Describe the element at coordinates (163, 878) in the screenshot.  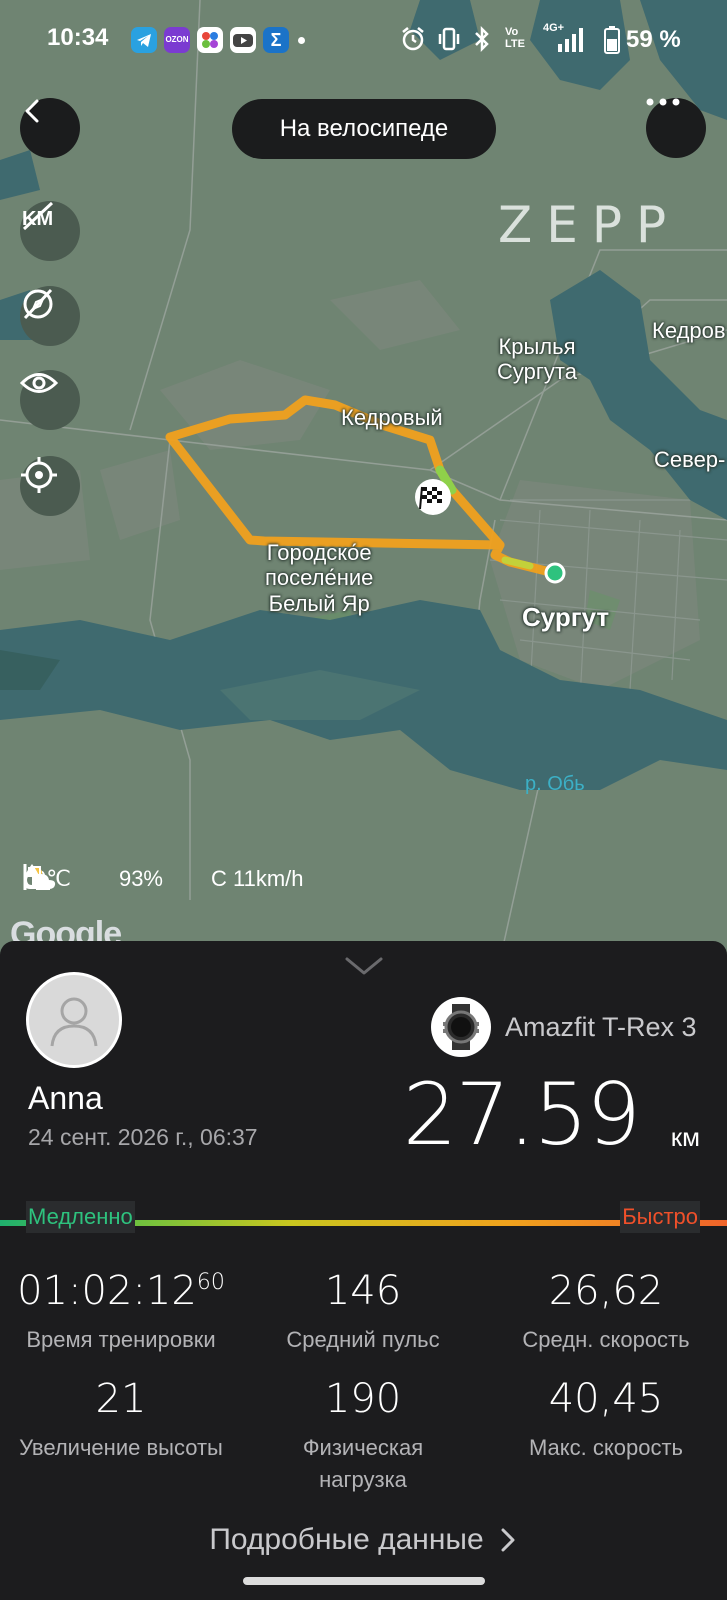
I see `wind-item: С 11km/h` at that location.